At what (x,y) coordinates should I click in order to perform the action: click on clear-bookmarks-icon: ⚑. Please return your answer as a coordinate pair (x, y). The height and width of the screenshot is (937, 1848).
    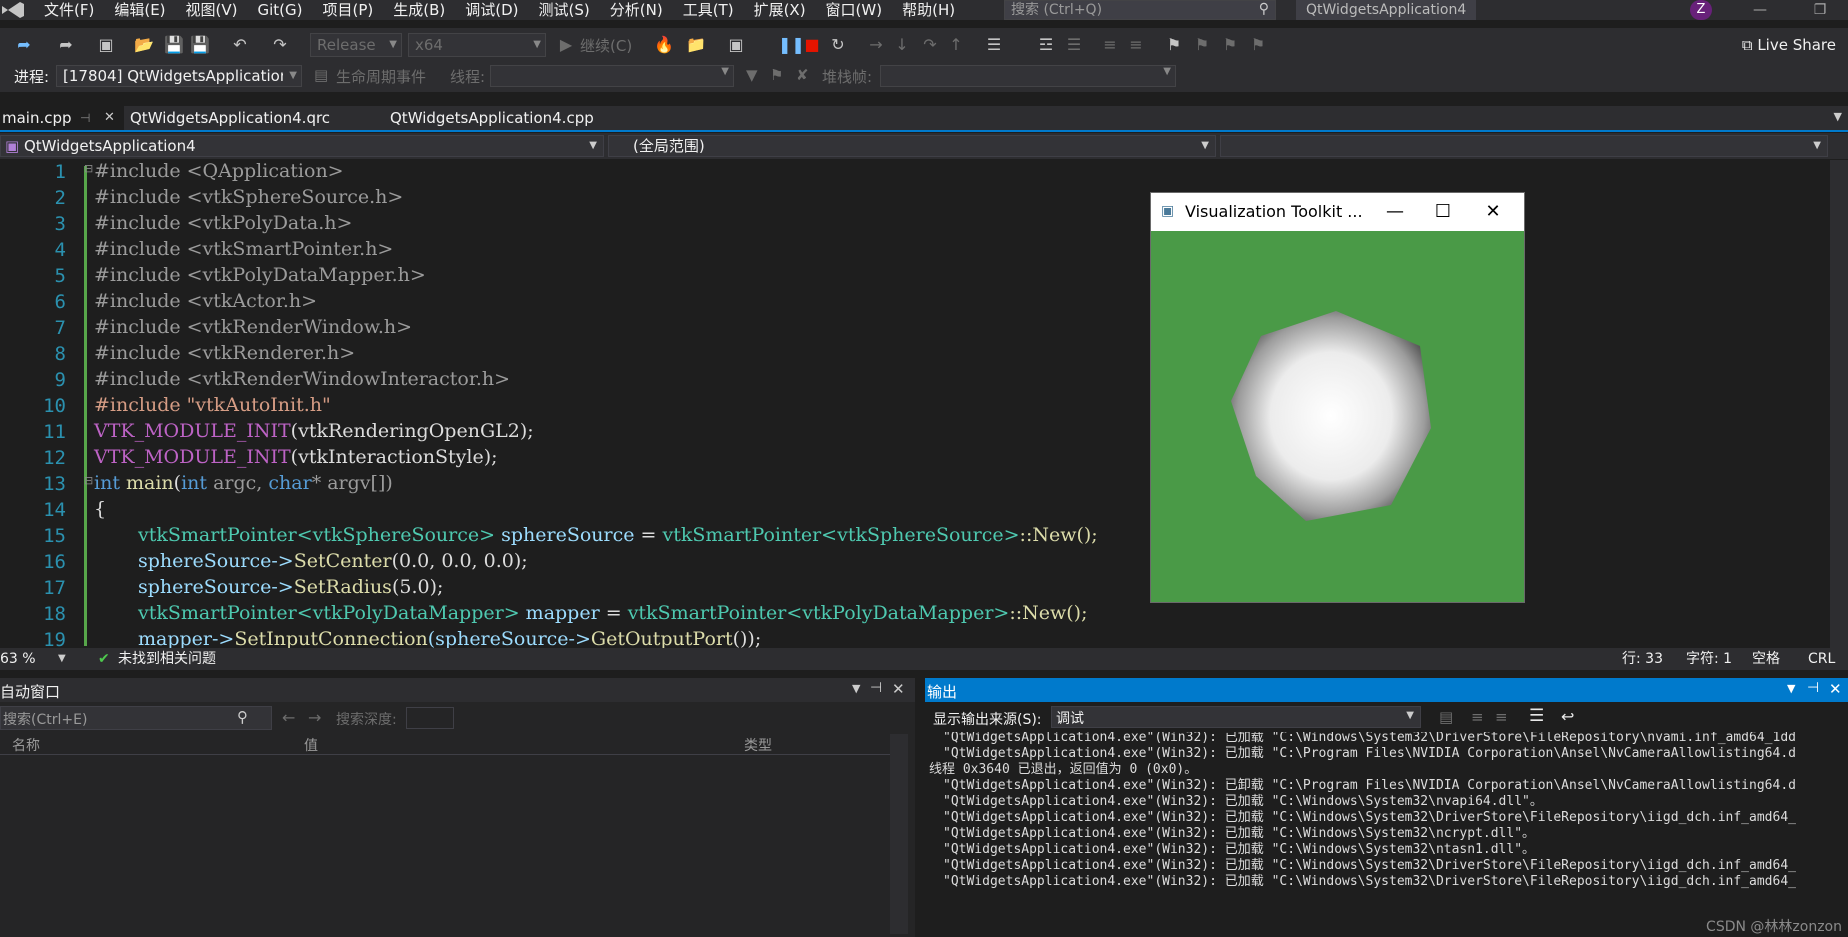
    Looking at the image, I should click on (1258, 45).